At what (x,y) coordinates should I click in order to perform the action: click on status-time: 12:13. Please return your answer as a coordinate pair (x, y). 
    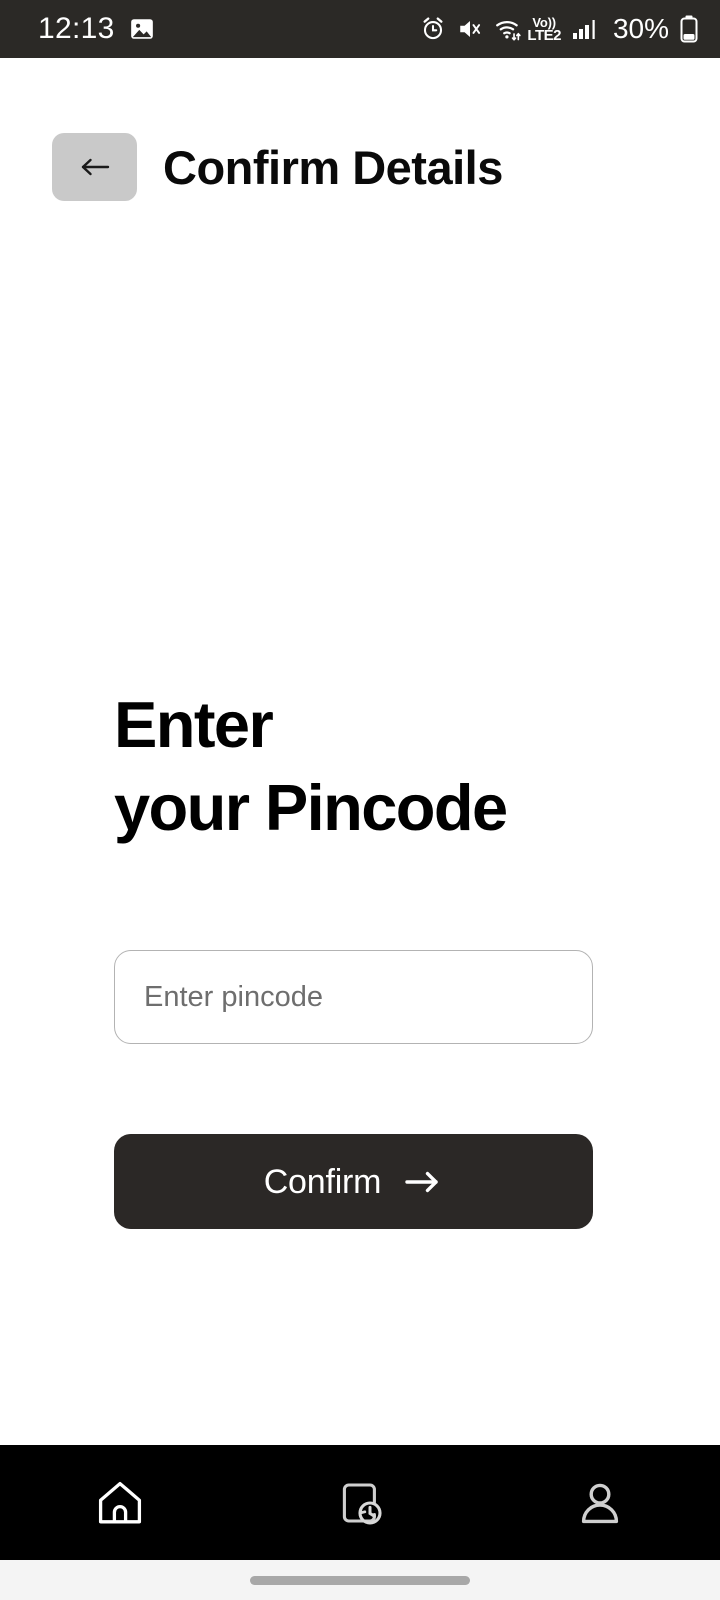
    Looking at the image, I should click on (76, 28).